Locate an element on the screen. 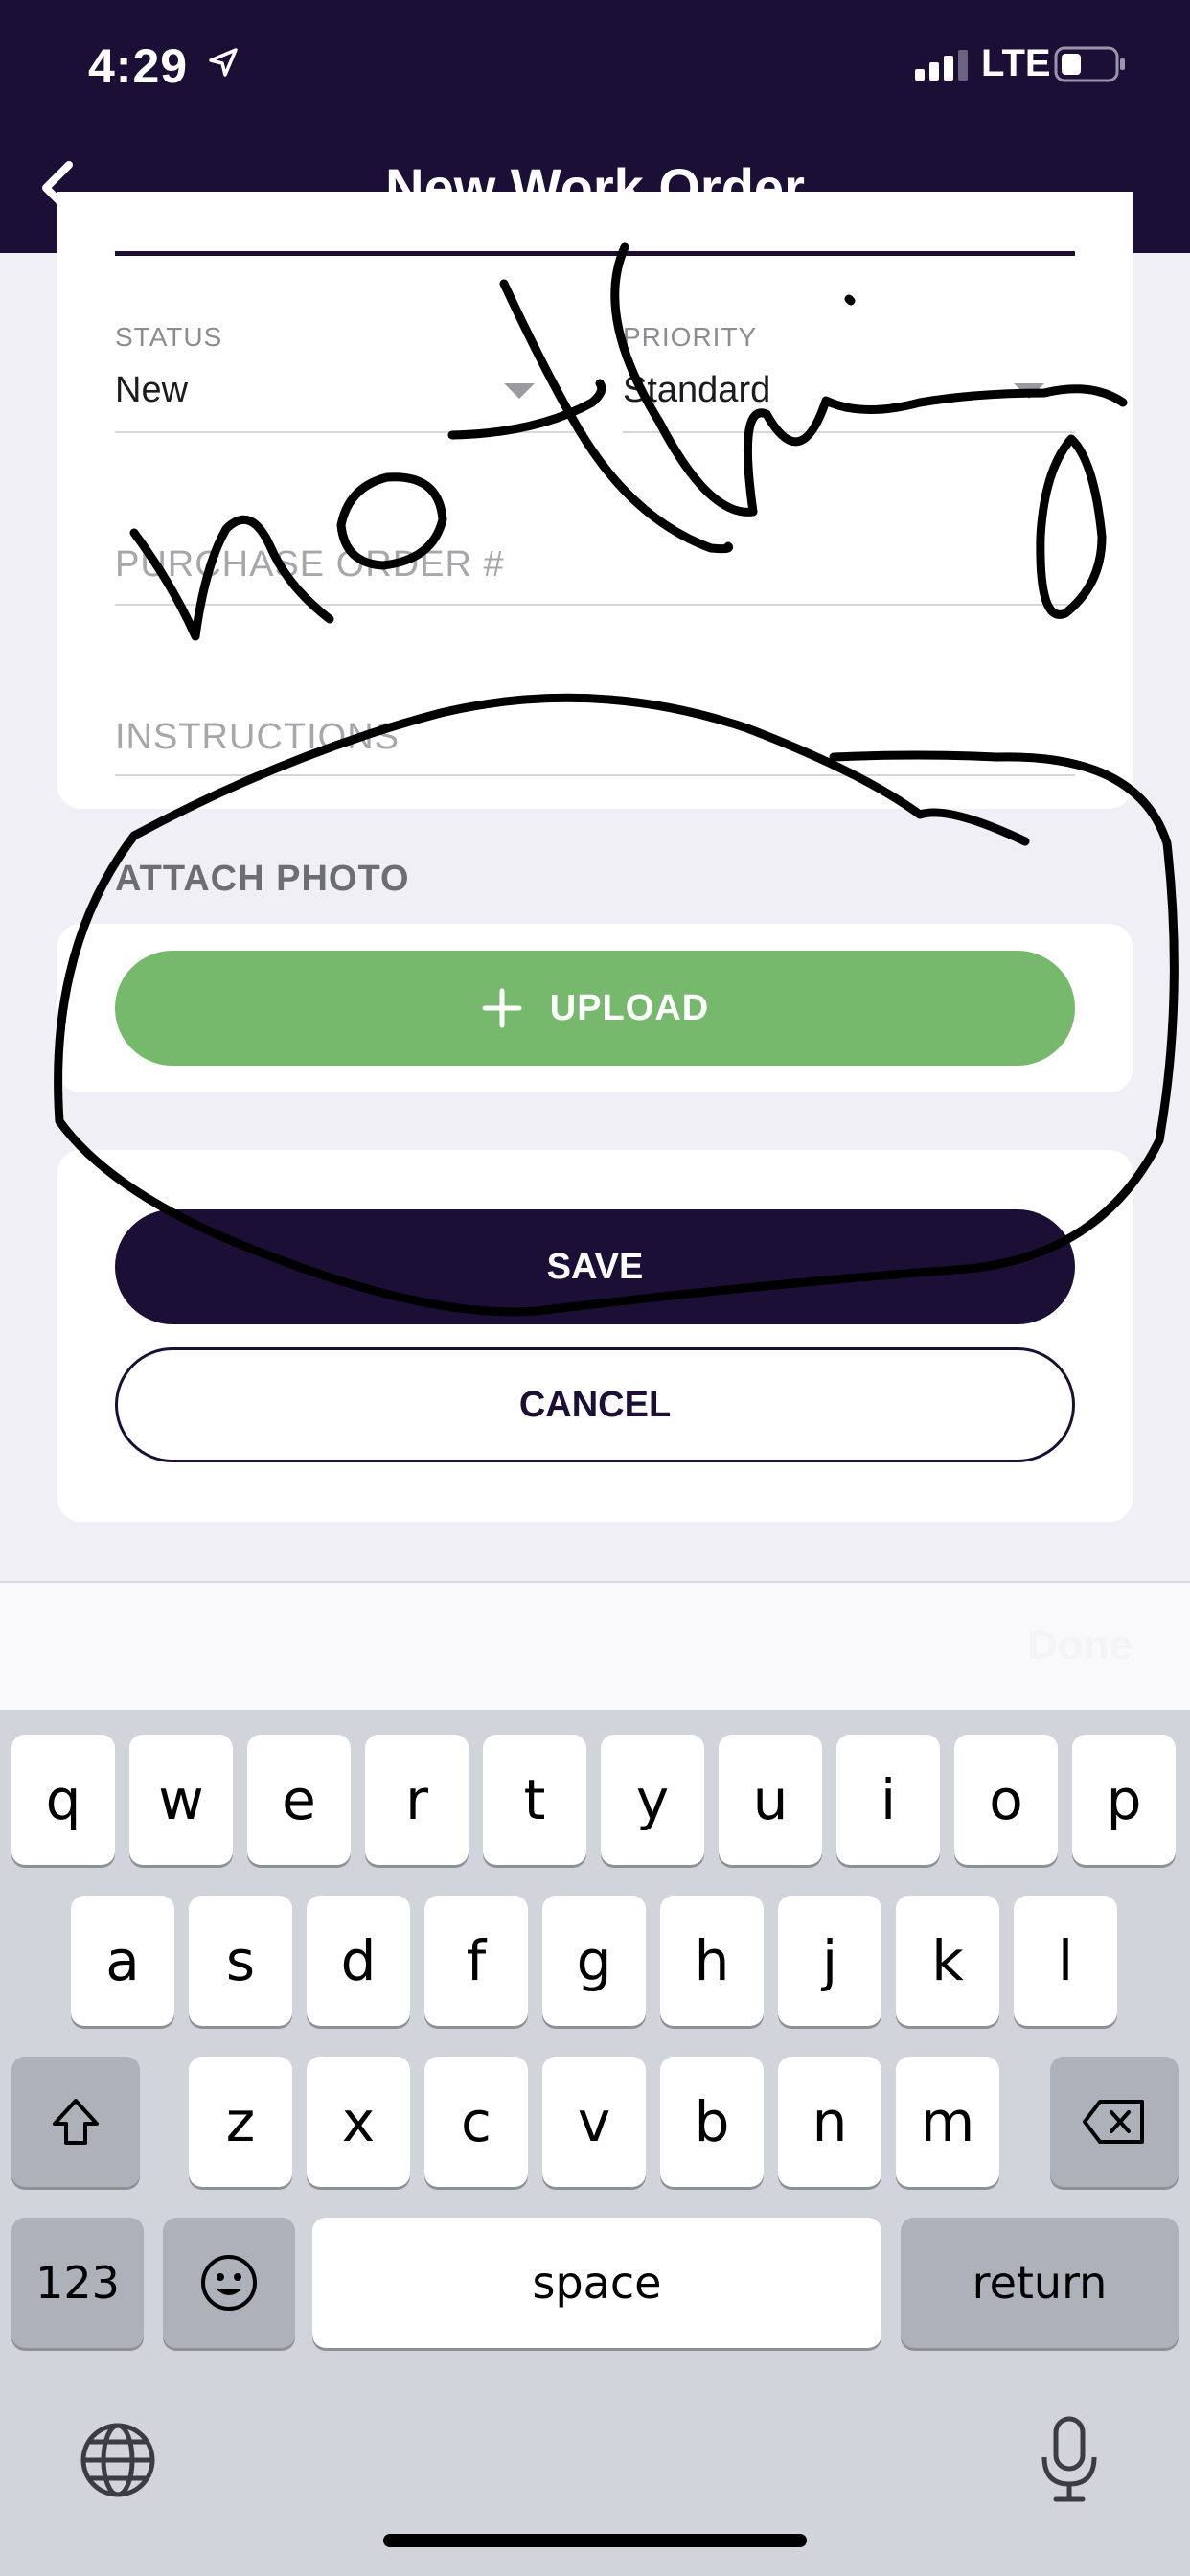 The image size is (1190, 2576). status-dropdown-icon is located at coordinates (519, 391).